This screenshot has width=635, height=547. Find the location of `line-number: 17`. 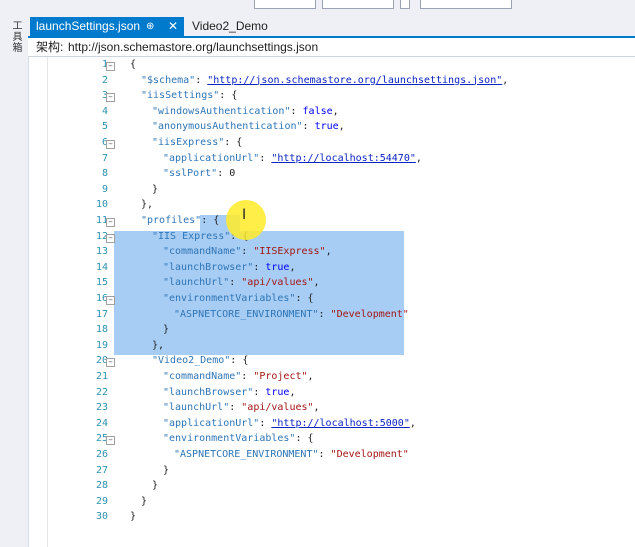

line-number: 17 is located at coordinates (101, 314).